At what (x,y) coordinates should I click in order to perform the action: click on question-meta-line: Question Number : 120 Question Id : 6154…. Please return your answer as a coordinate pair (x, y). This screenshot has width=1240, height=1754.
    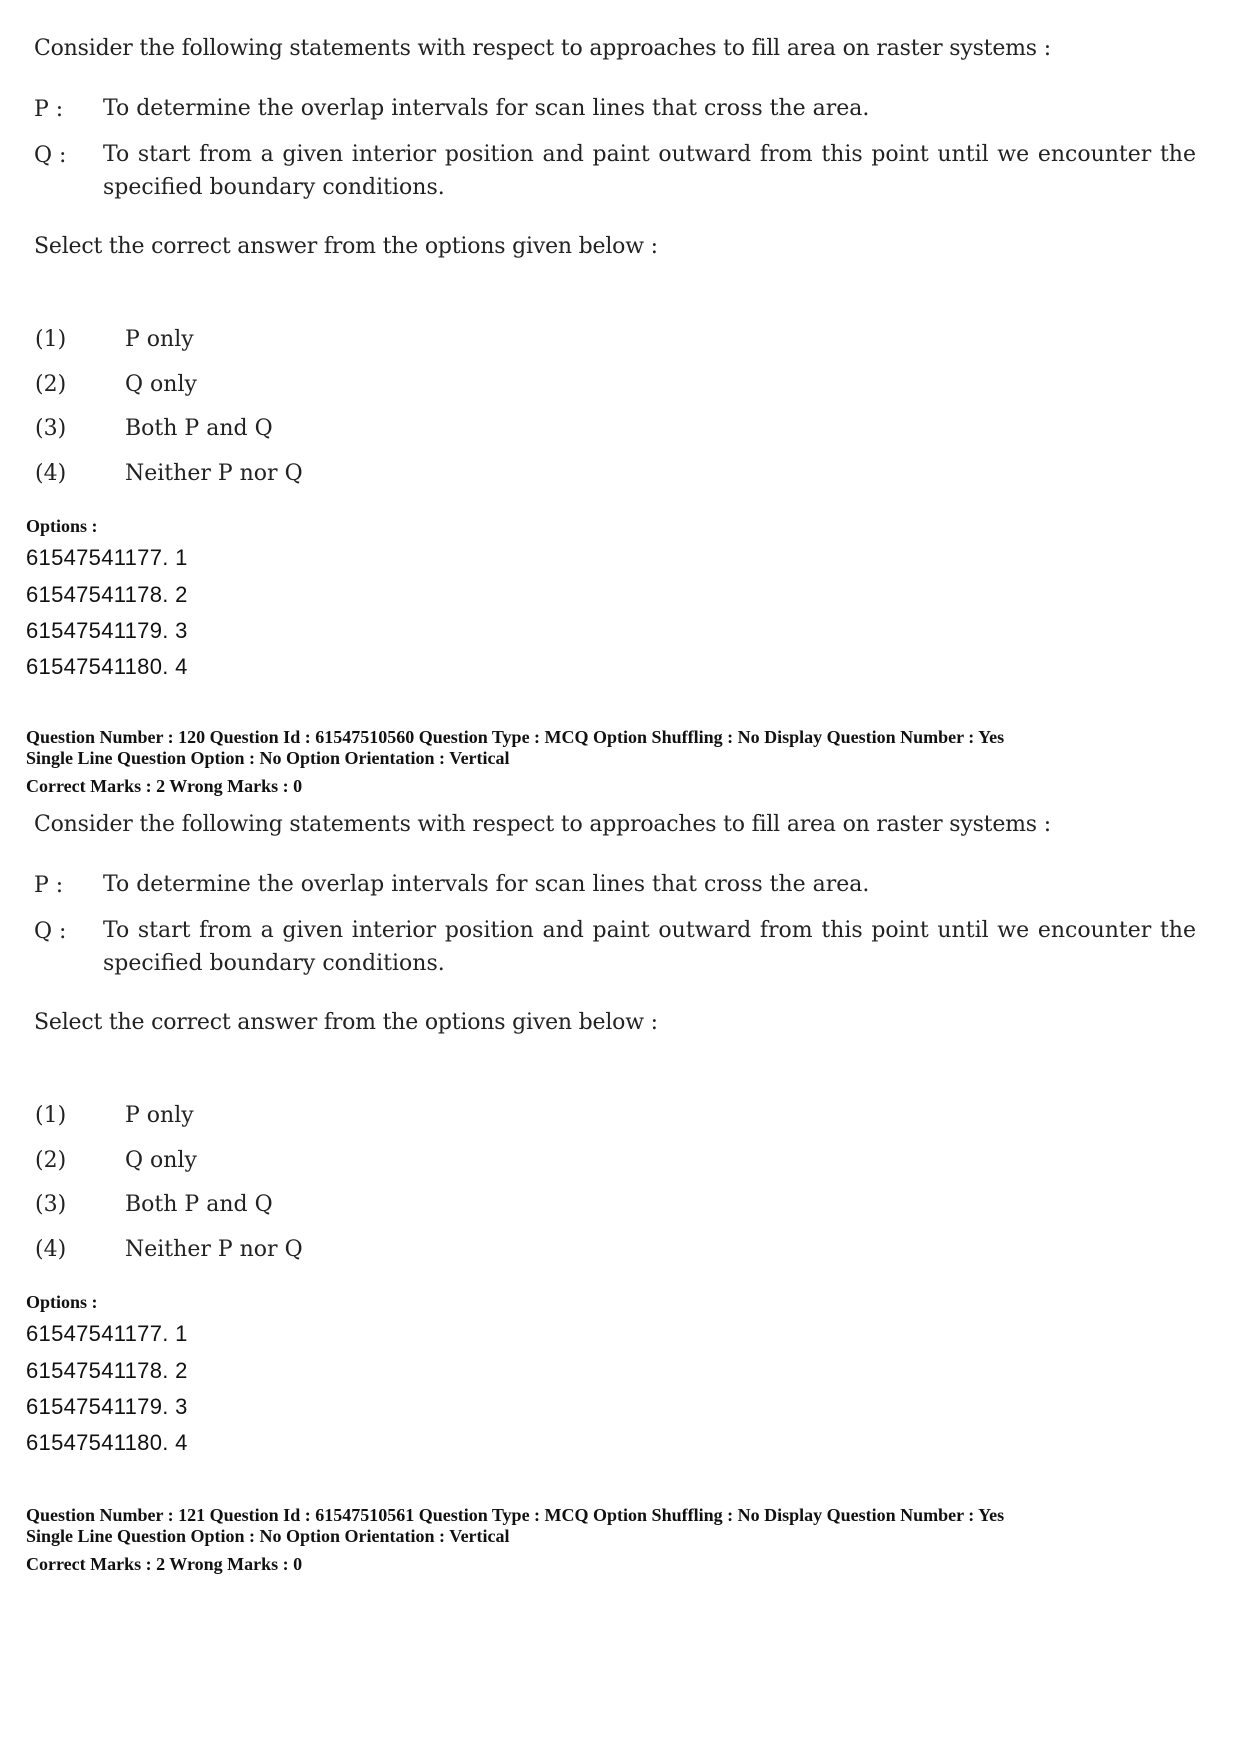
    Looking at the image, I should click on (515, 737).